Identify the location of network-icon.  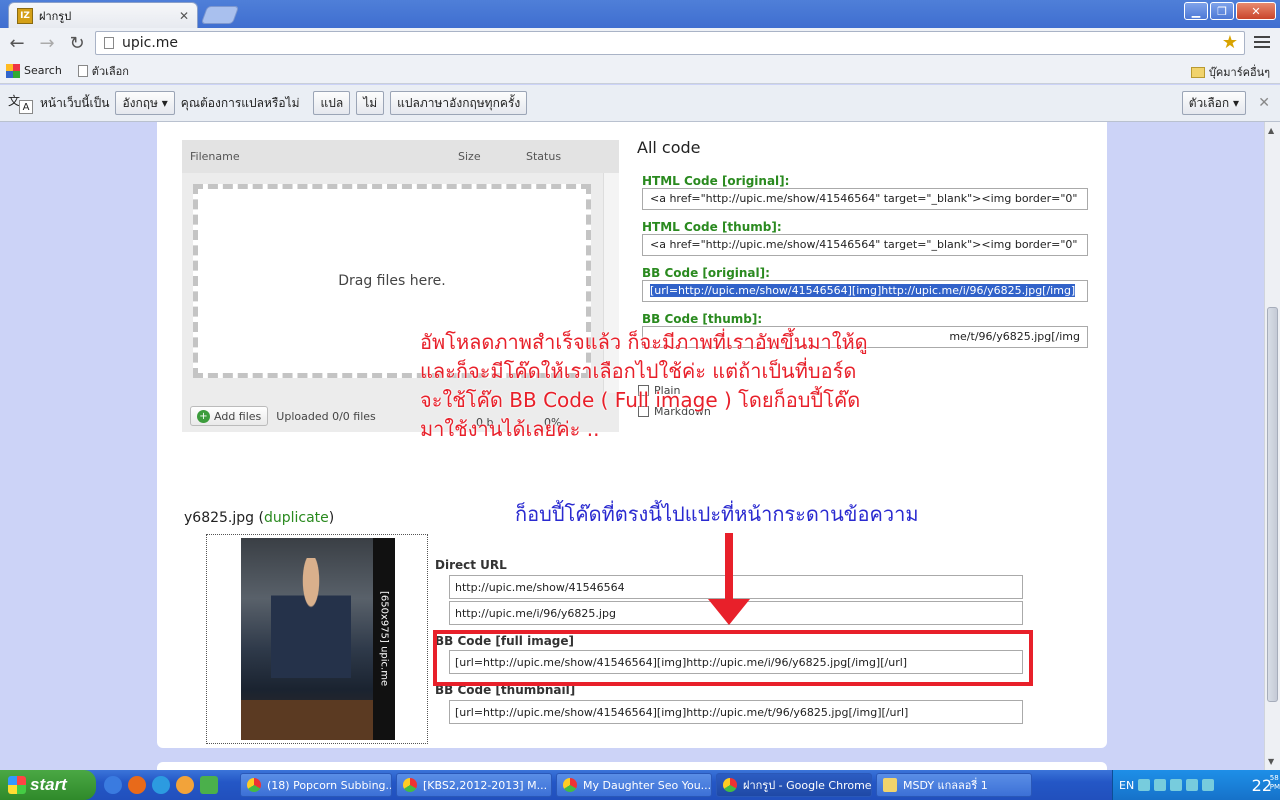
(1144, 785).